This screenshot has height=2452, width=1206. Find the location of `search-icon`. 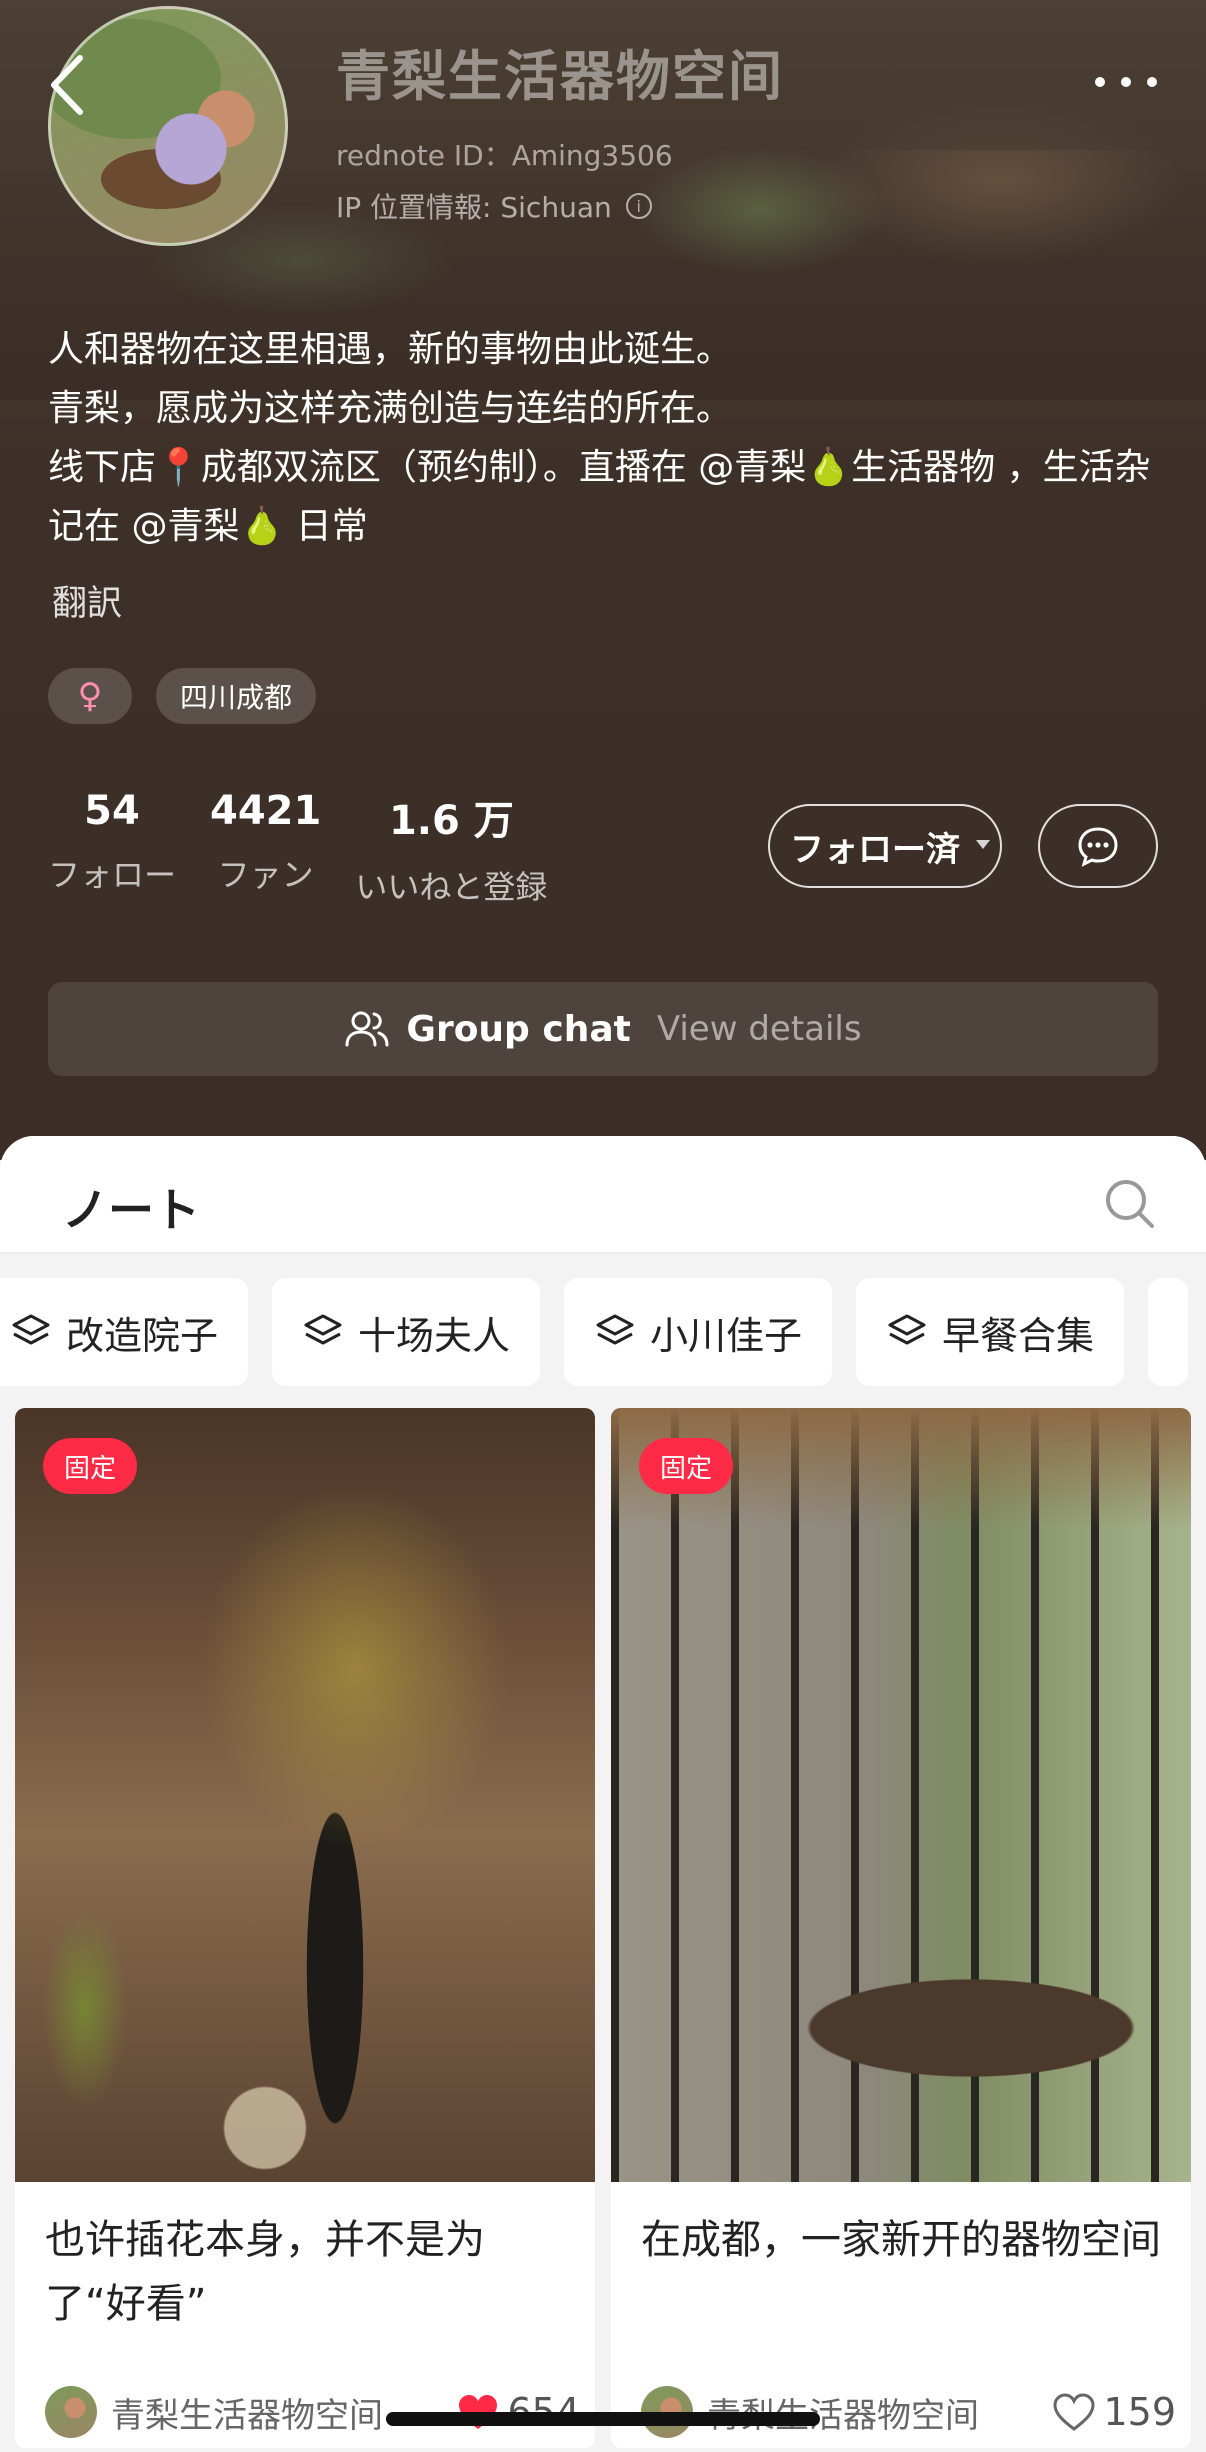

search-icon is located at coordinates (1130, 1204).